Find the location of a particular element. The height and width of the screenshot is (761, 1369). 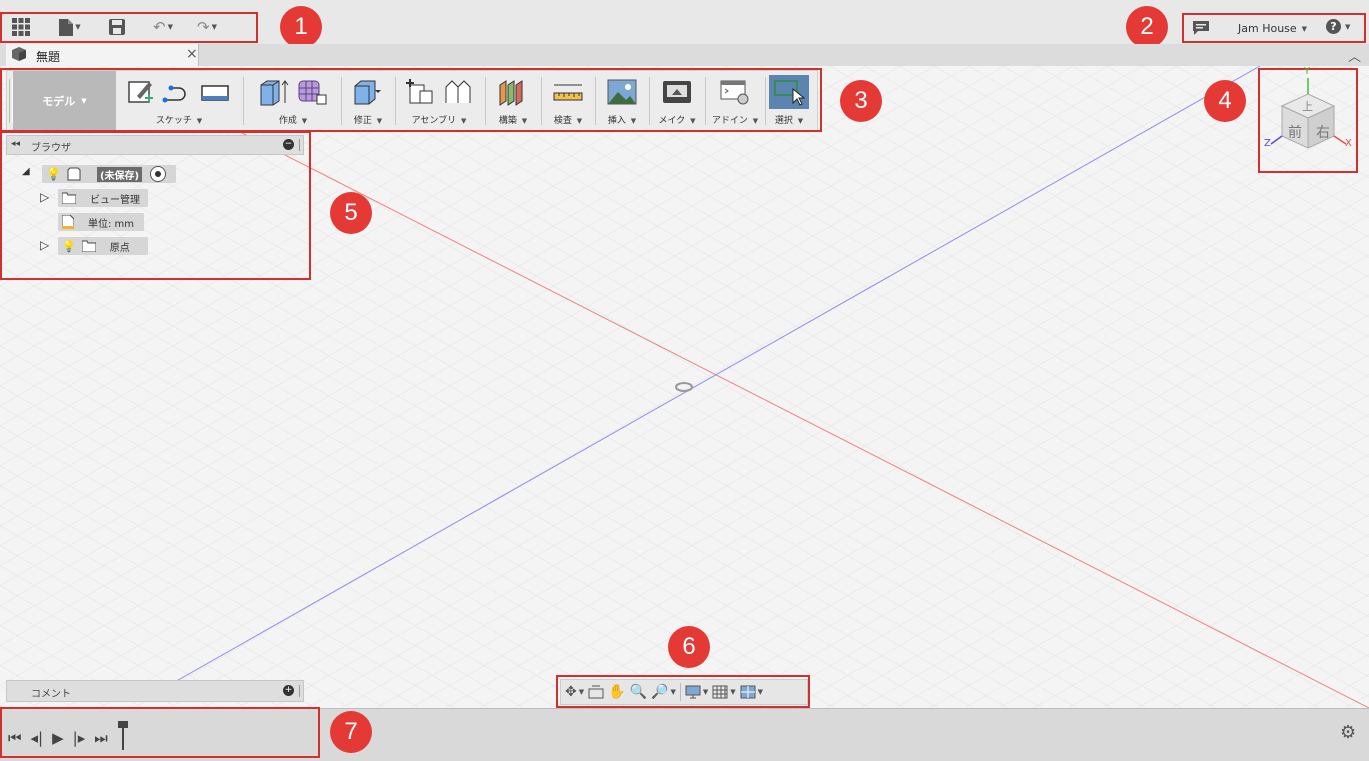

comments-title: コメント is located at coordinates (51, 694).